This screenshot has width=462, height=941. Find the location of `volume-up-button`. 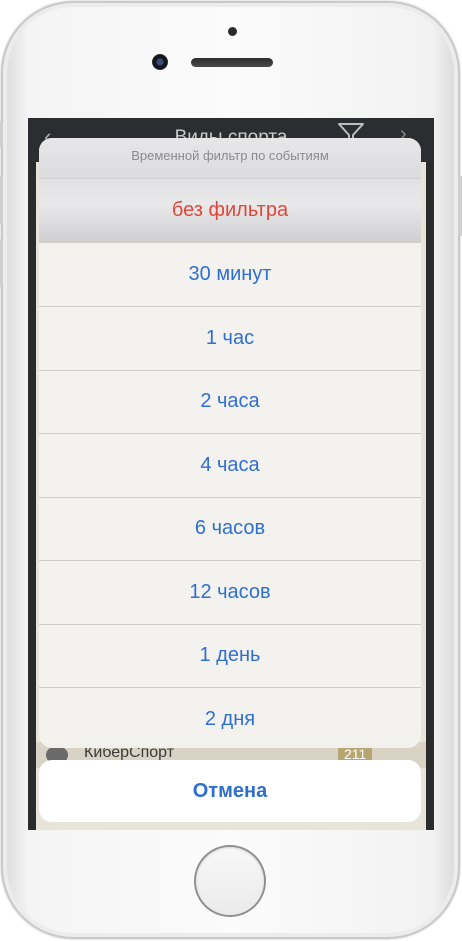

volume-up-button is located at coordinates (1, 200).